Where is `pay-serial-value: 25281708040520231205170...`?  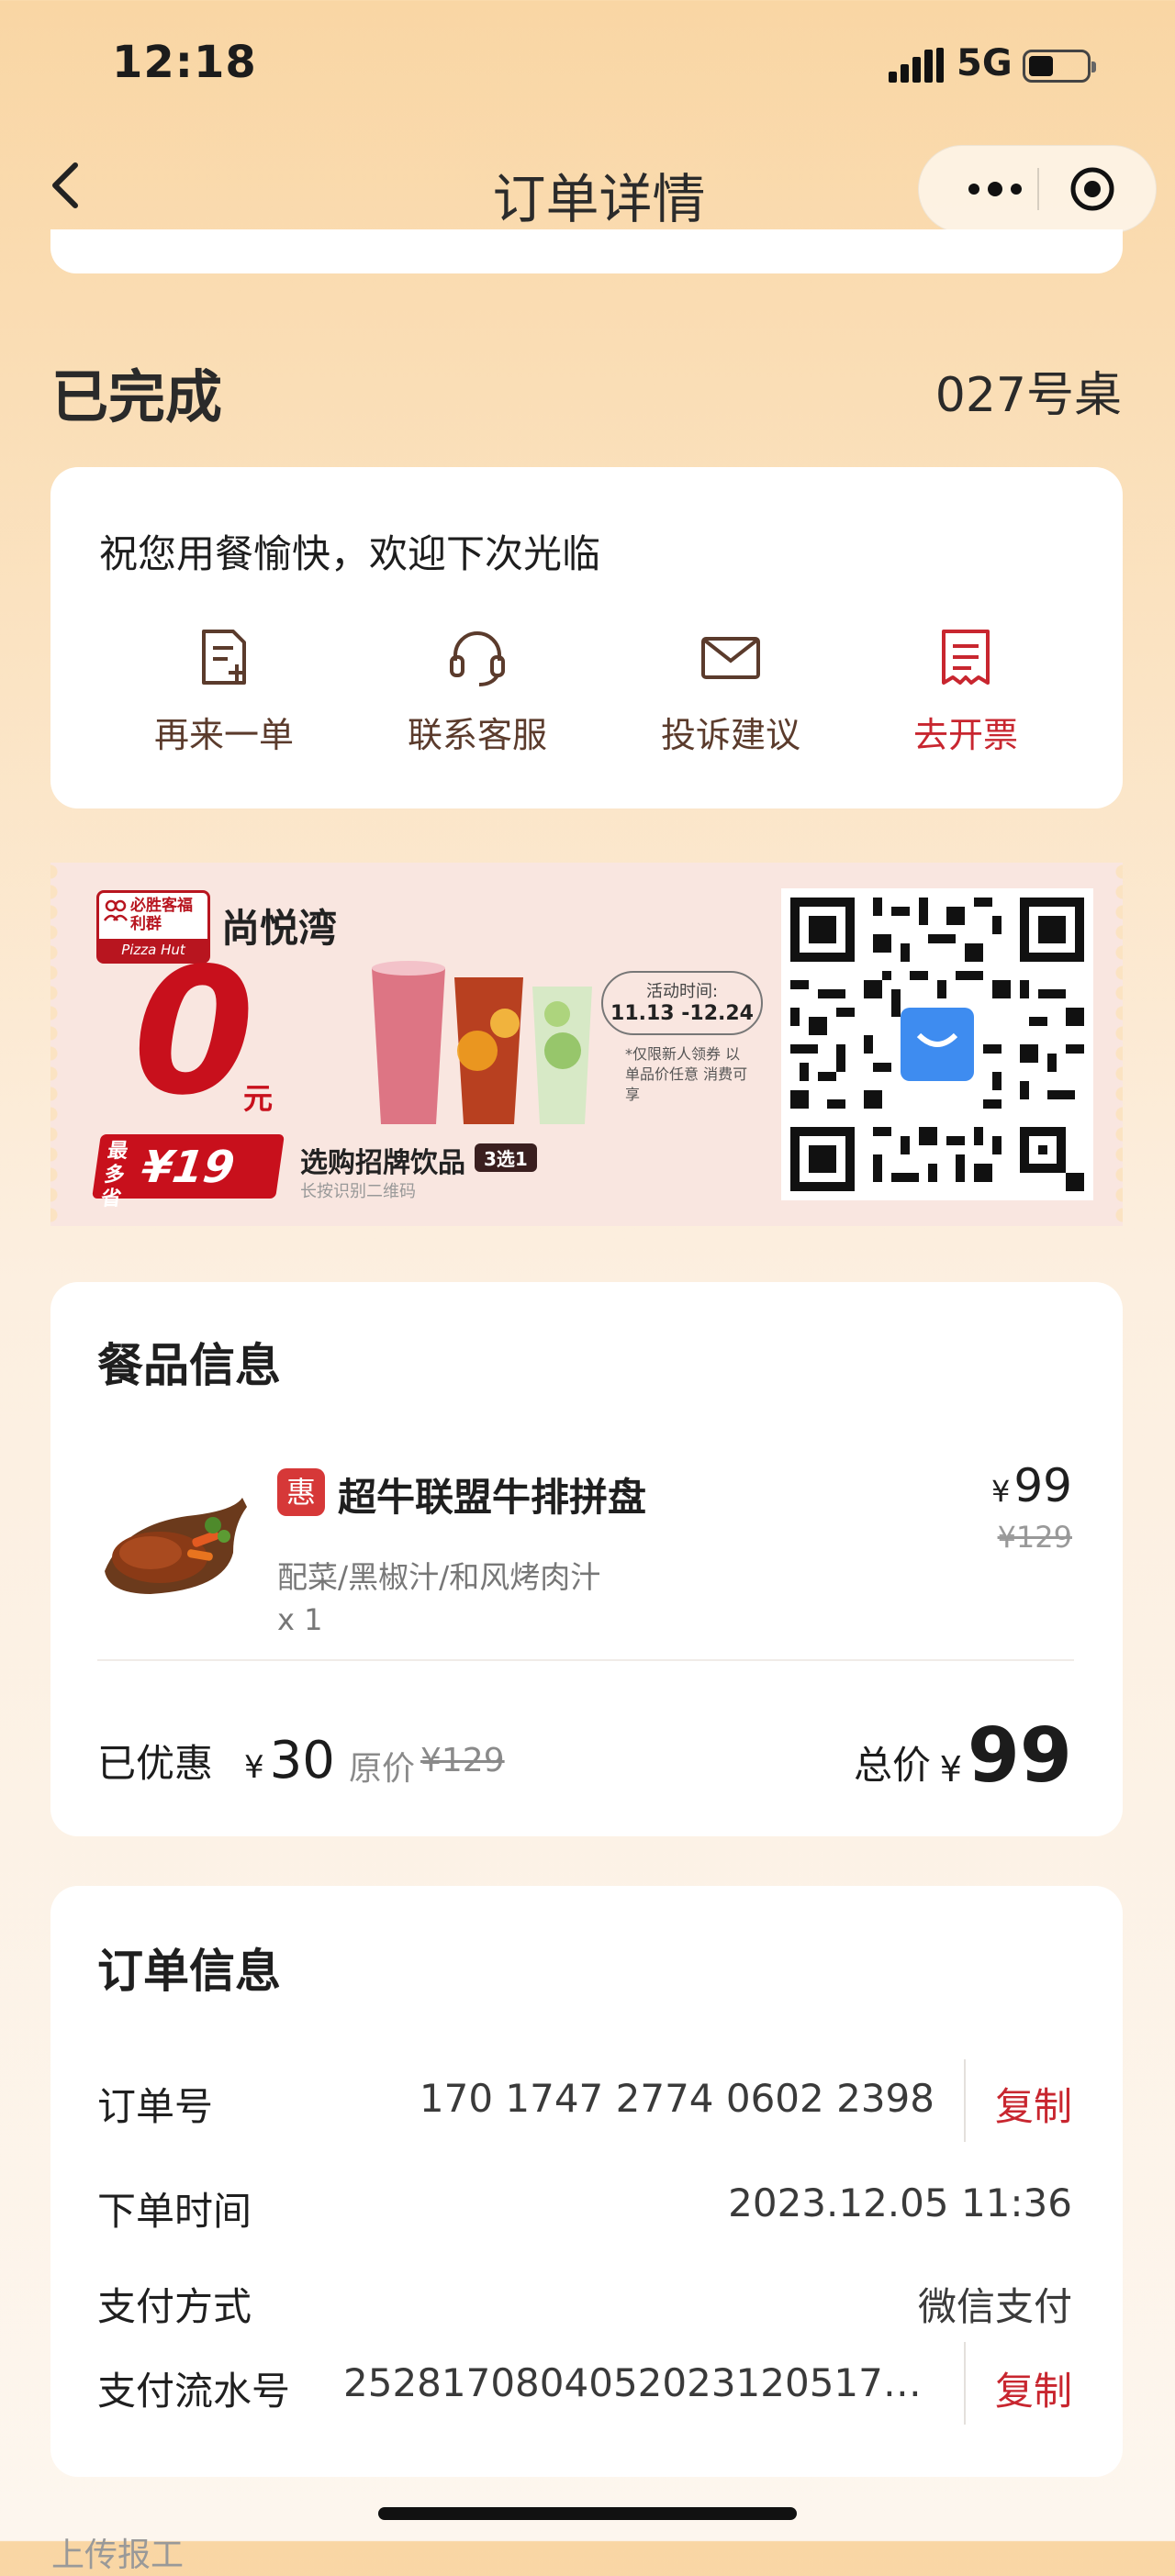 pay-serial-value: 25281708040520231205170... is located at coordinates (637, 2382).